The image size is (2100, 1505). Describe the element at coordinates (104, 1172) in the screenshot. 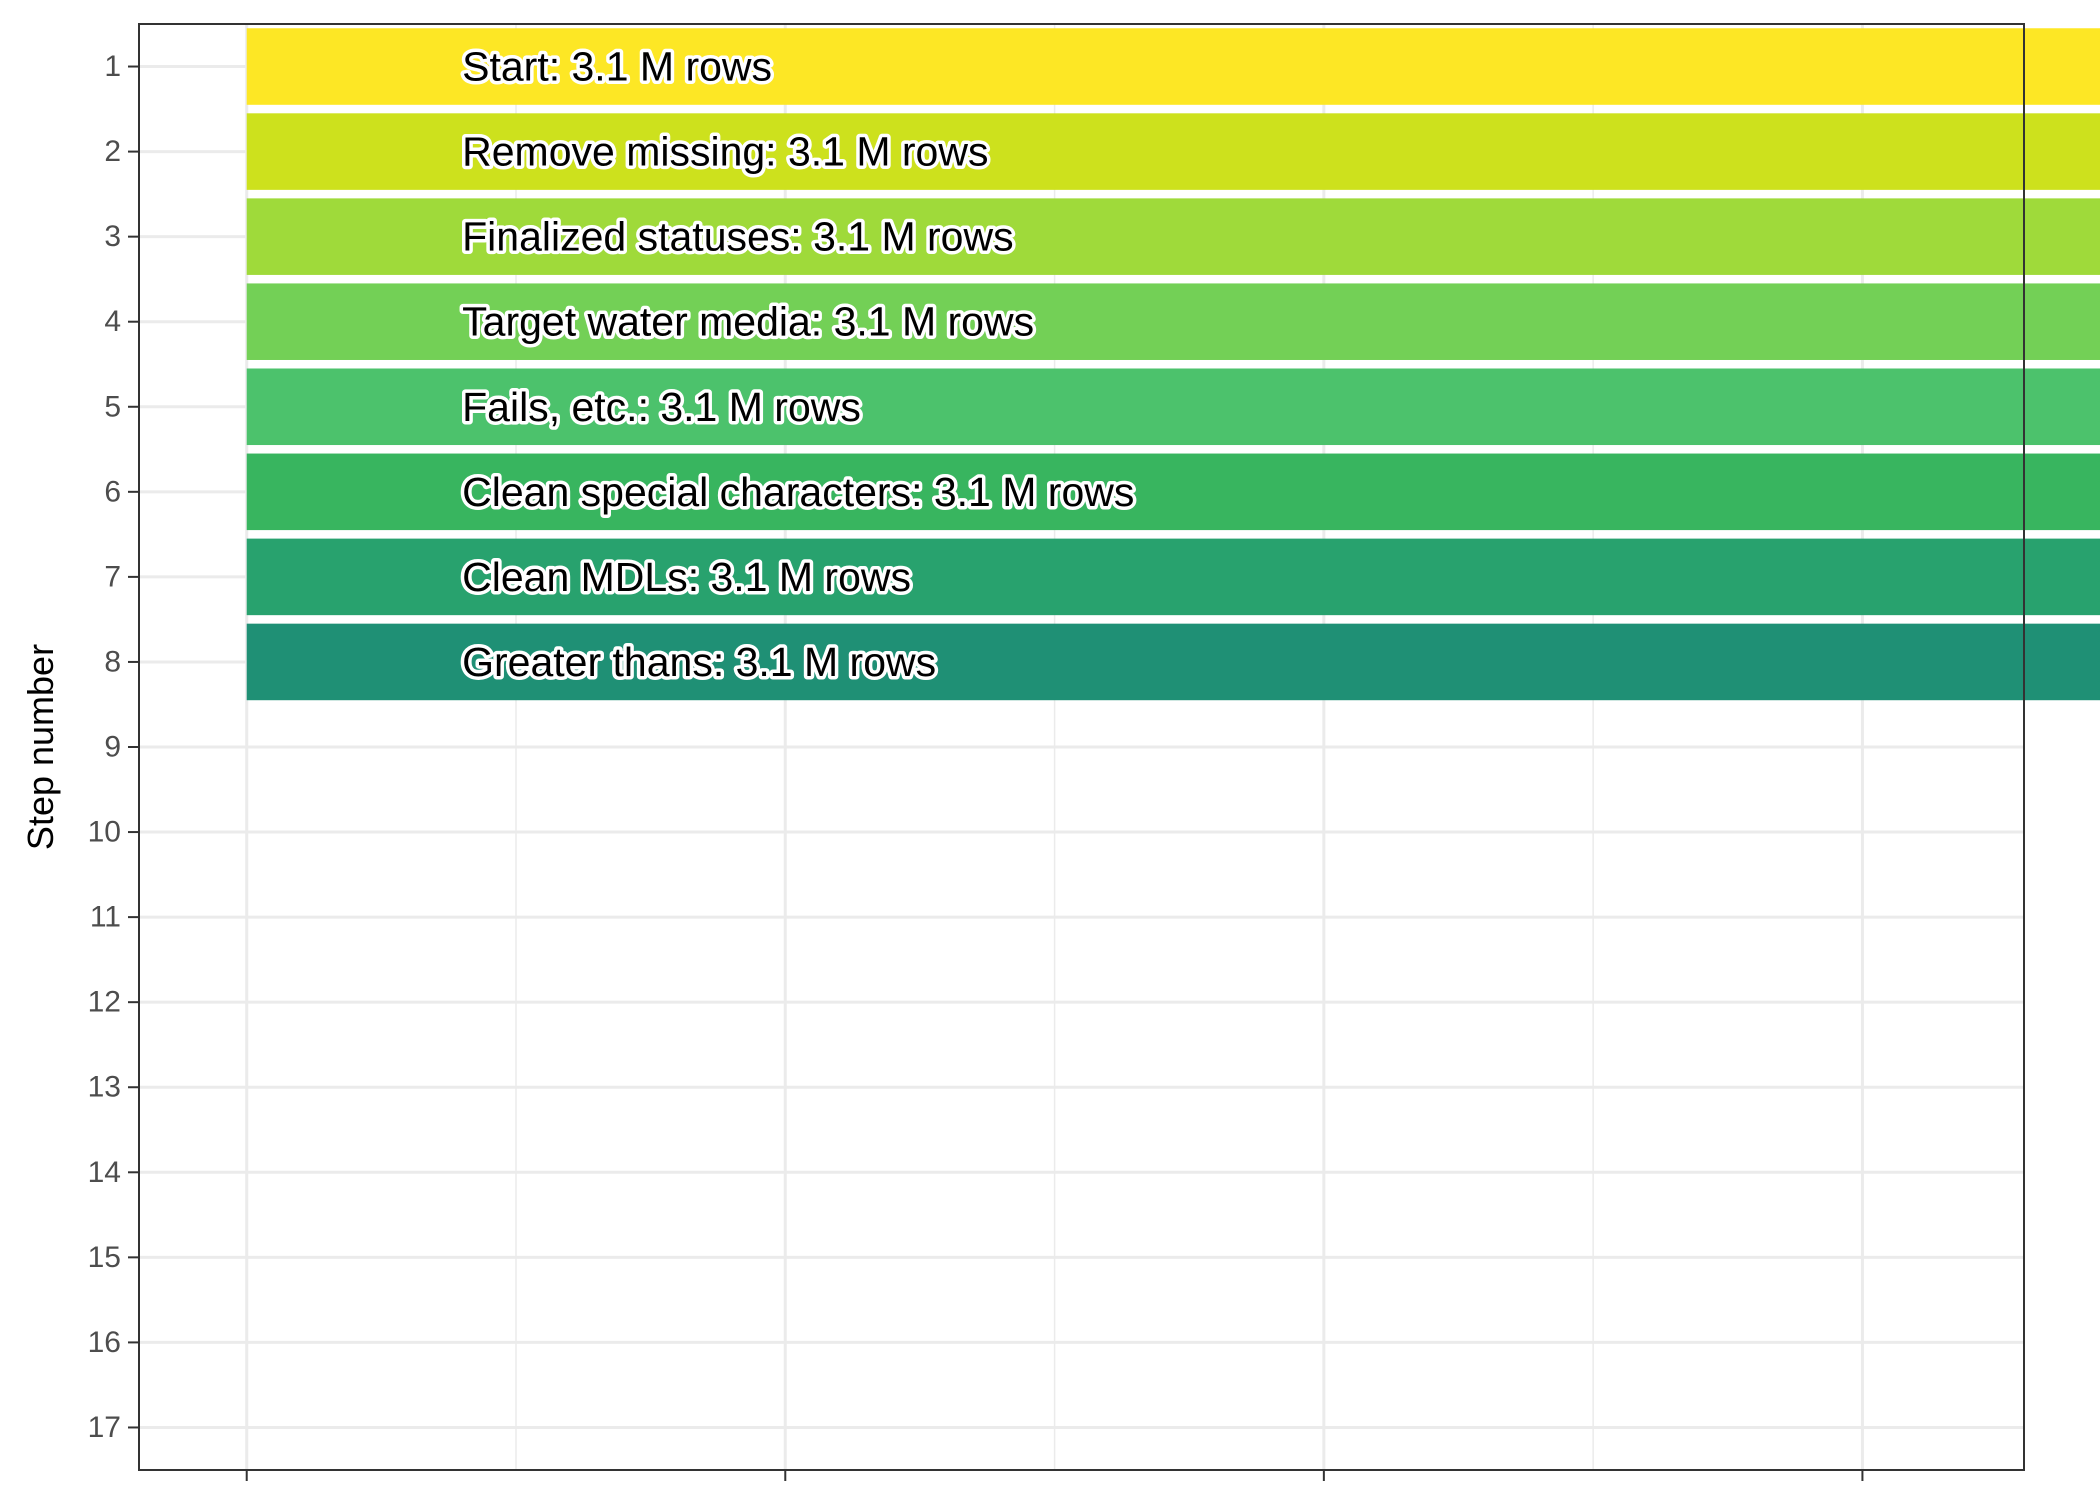

I see `y-tick-label: 14` at that location.